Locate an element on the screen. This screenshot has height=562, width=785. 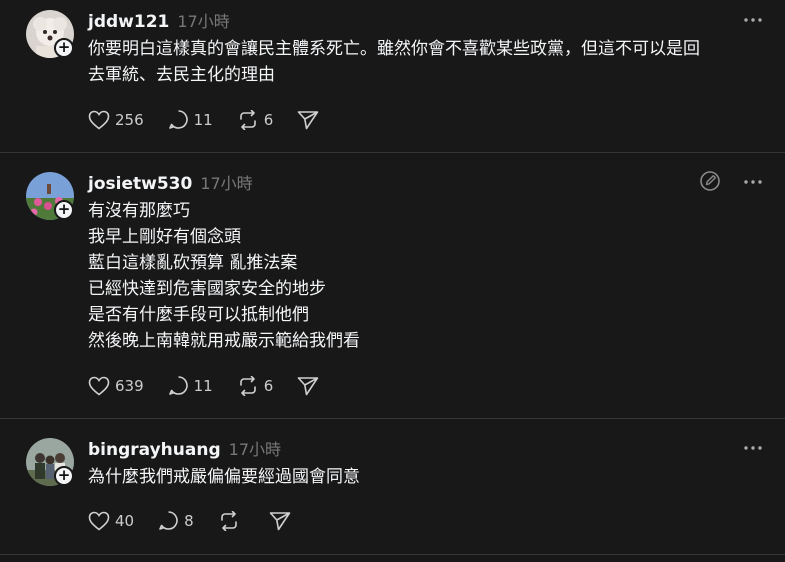
action-bar: 40 8 is located at coordinates (201, 520).